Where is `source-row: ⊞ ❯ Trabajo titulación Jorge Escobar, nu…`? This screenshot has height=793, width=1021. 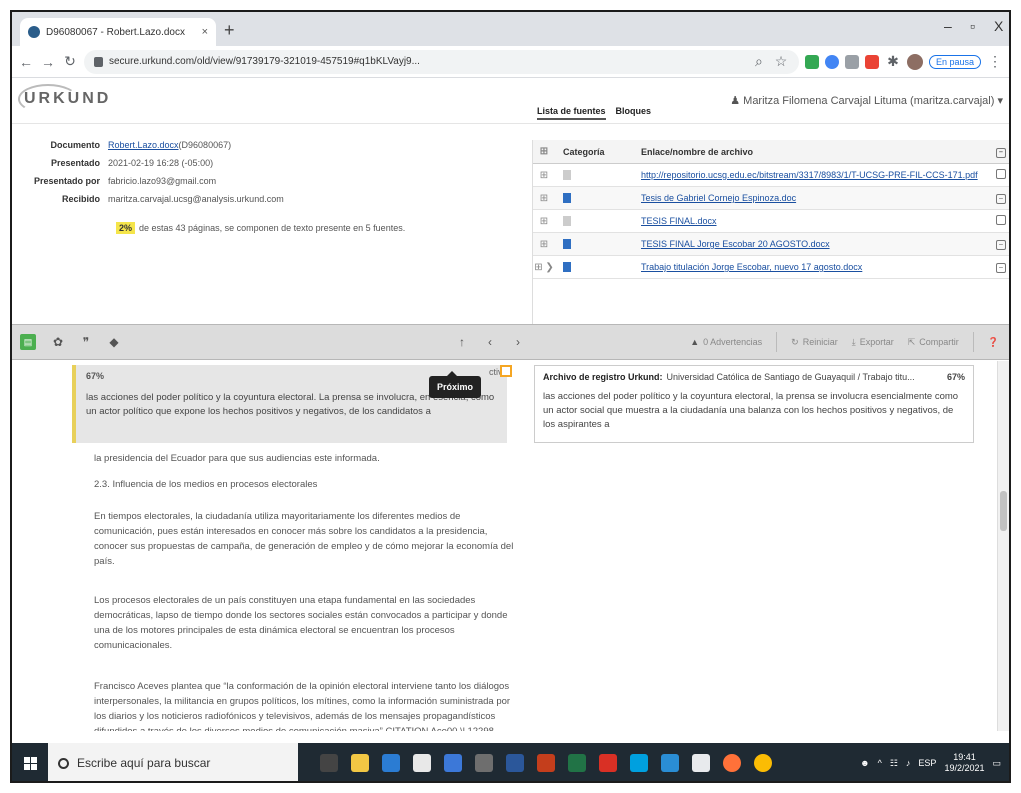
source-row: ⊞ ❯ Trabajo titulación Jorge Escobar, nu… is located at coordinates (771, 267).